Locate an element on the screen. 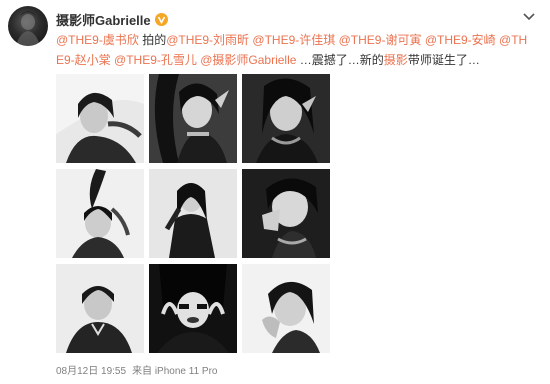 This screenshot has width=550, height=384. mention-link: @THE9-刘雨昕 is located at coordinates (207, 40).